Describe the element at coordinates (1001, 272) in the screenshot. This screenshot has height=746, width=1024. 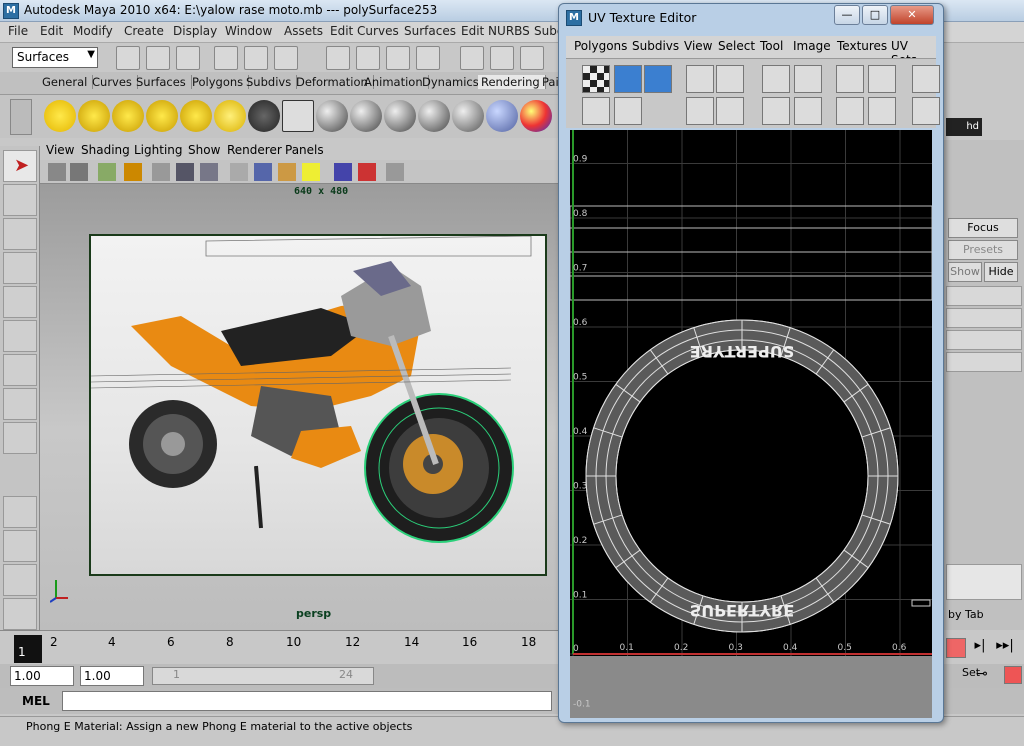
I see `hide-button: Hide` at that location.